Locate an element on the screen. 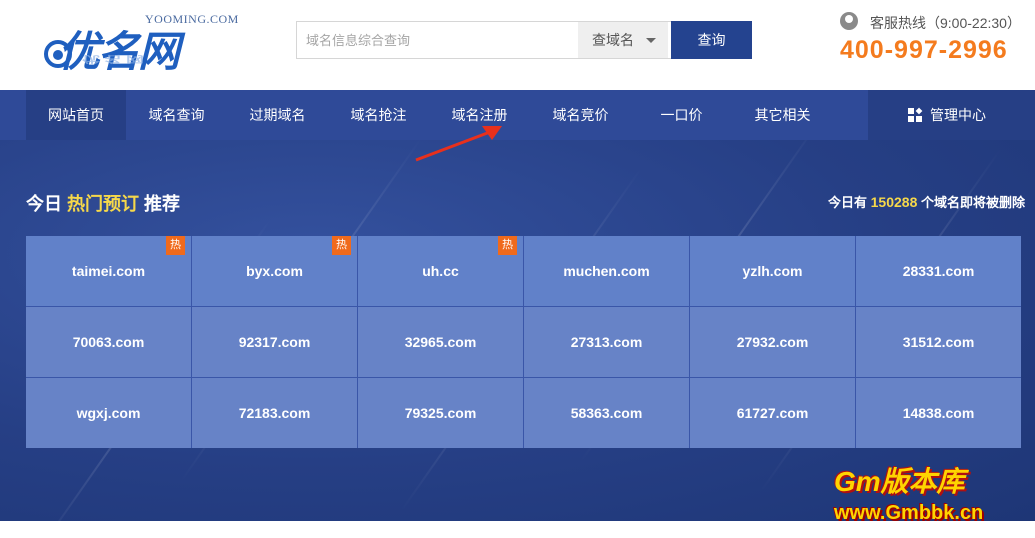 This screenshot has height=538, width=1035. domain-cell: 27932.com is located at coordinates (772, 342).